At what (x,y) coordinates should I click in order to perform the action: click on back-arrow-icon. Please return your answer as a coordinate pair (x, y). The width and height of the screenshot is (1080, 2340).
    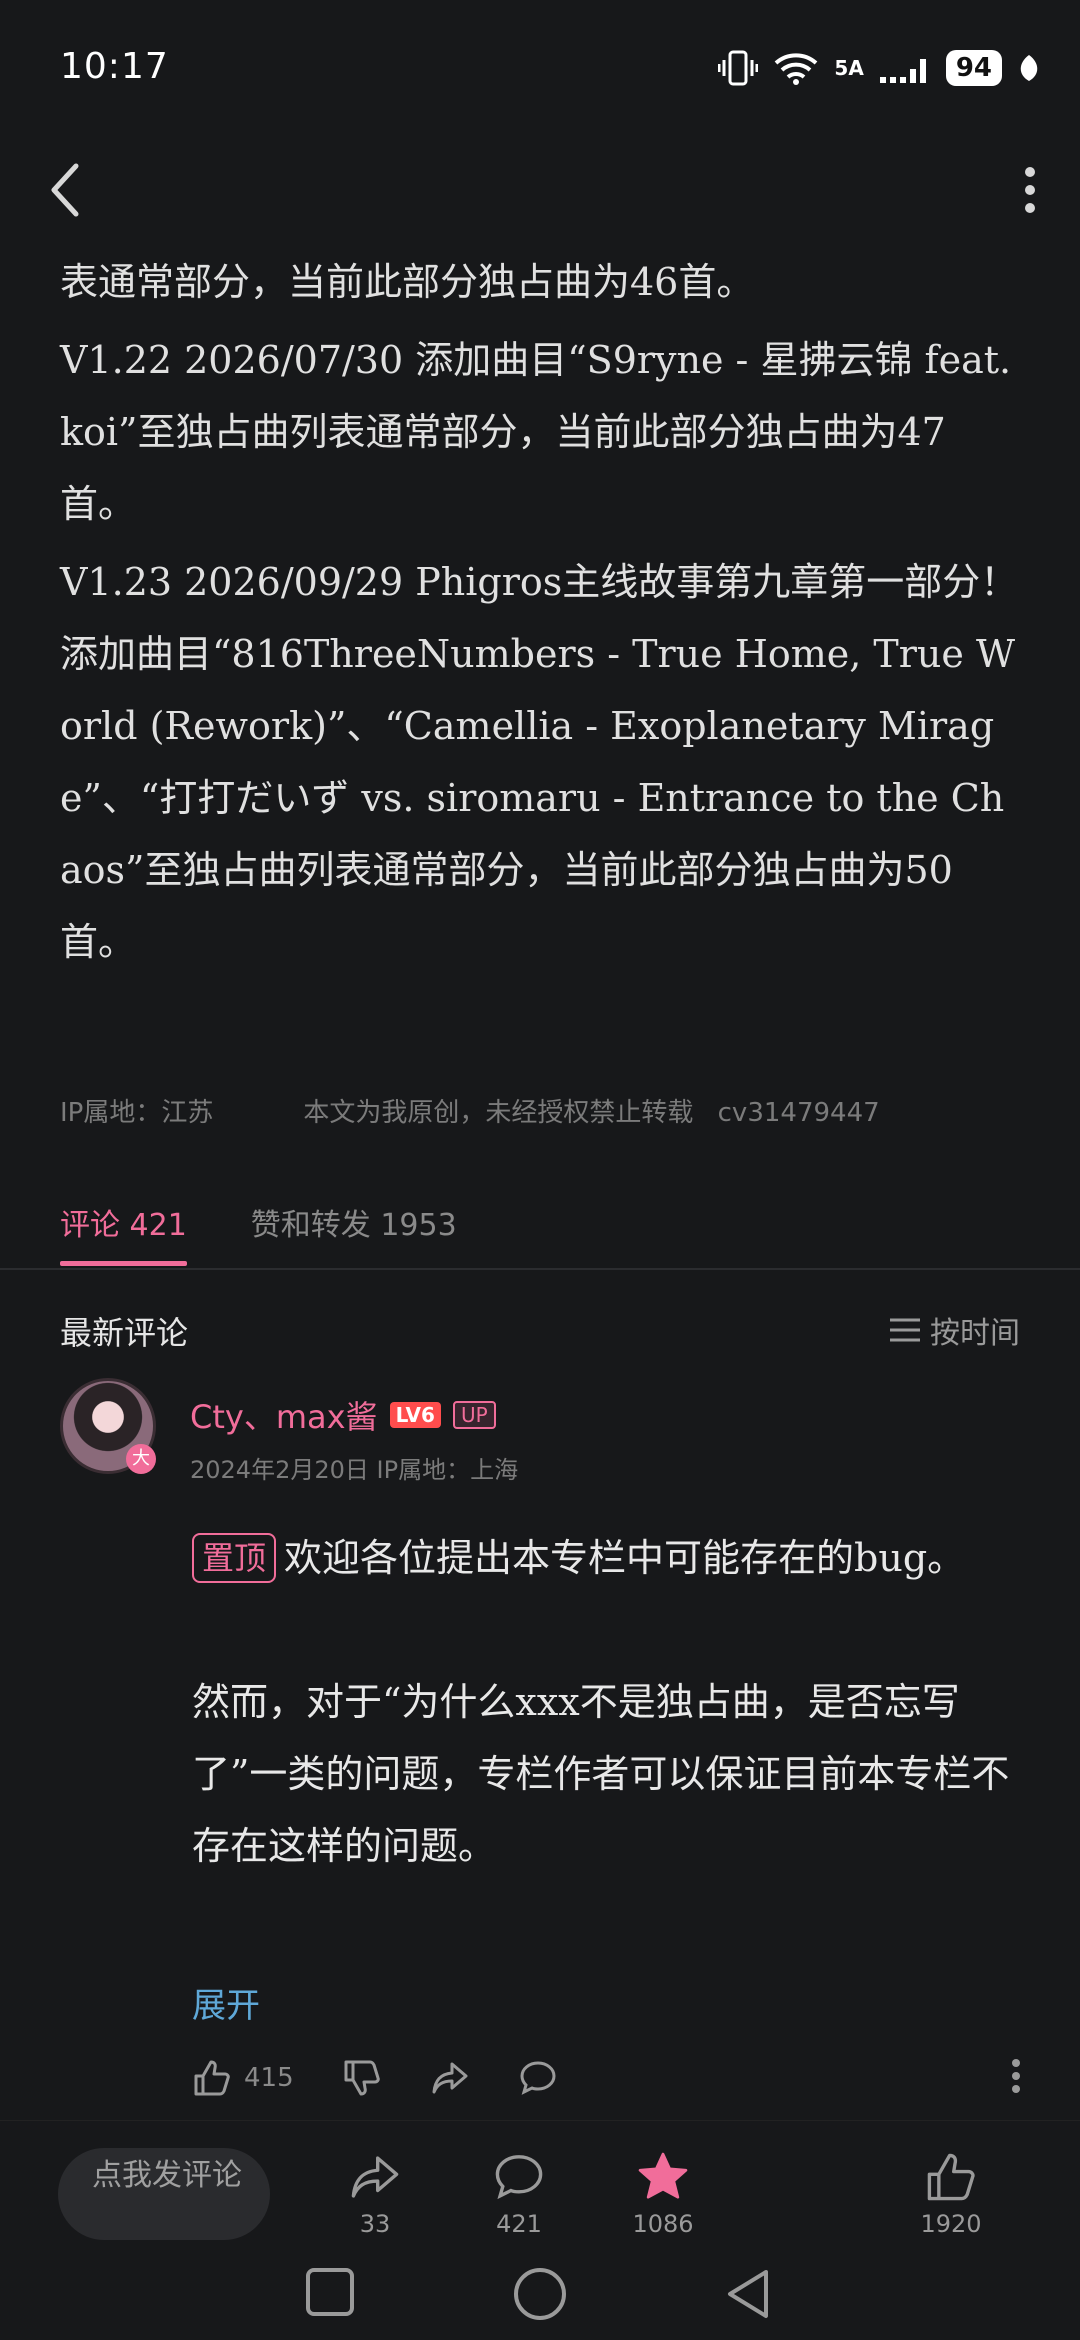
    Looking at the image, I should click on (65, 190).